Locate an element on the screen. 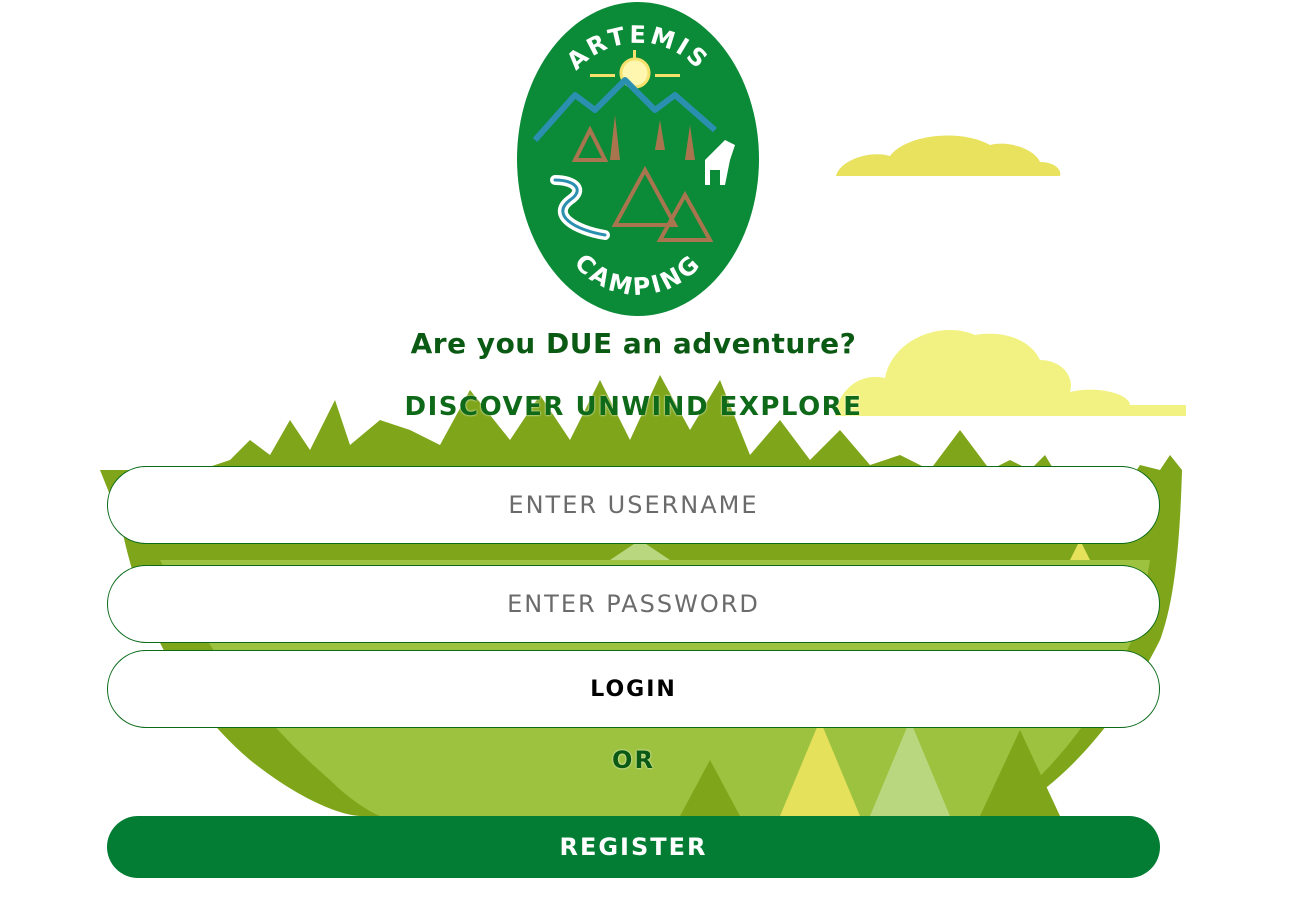 The image size is (1297, 897). password-input is located at coordinates (633, 604).